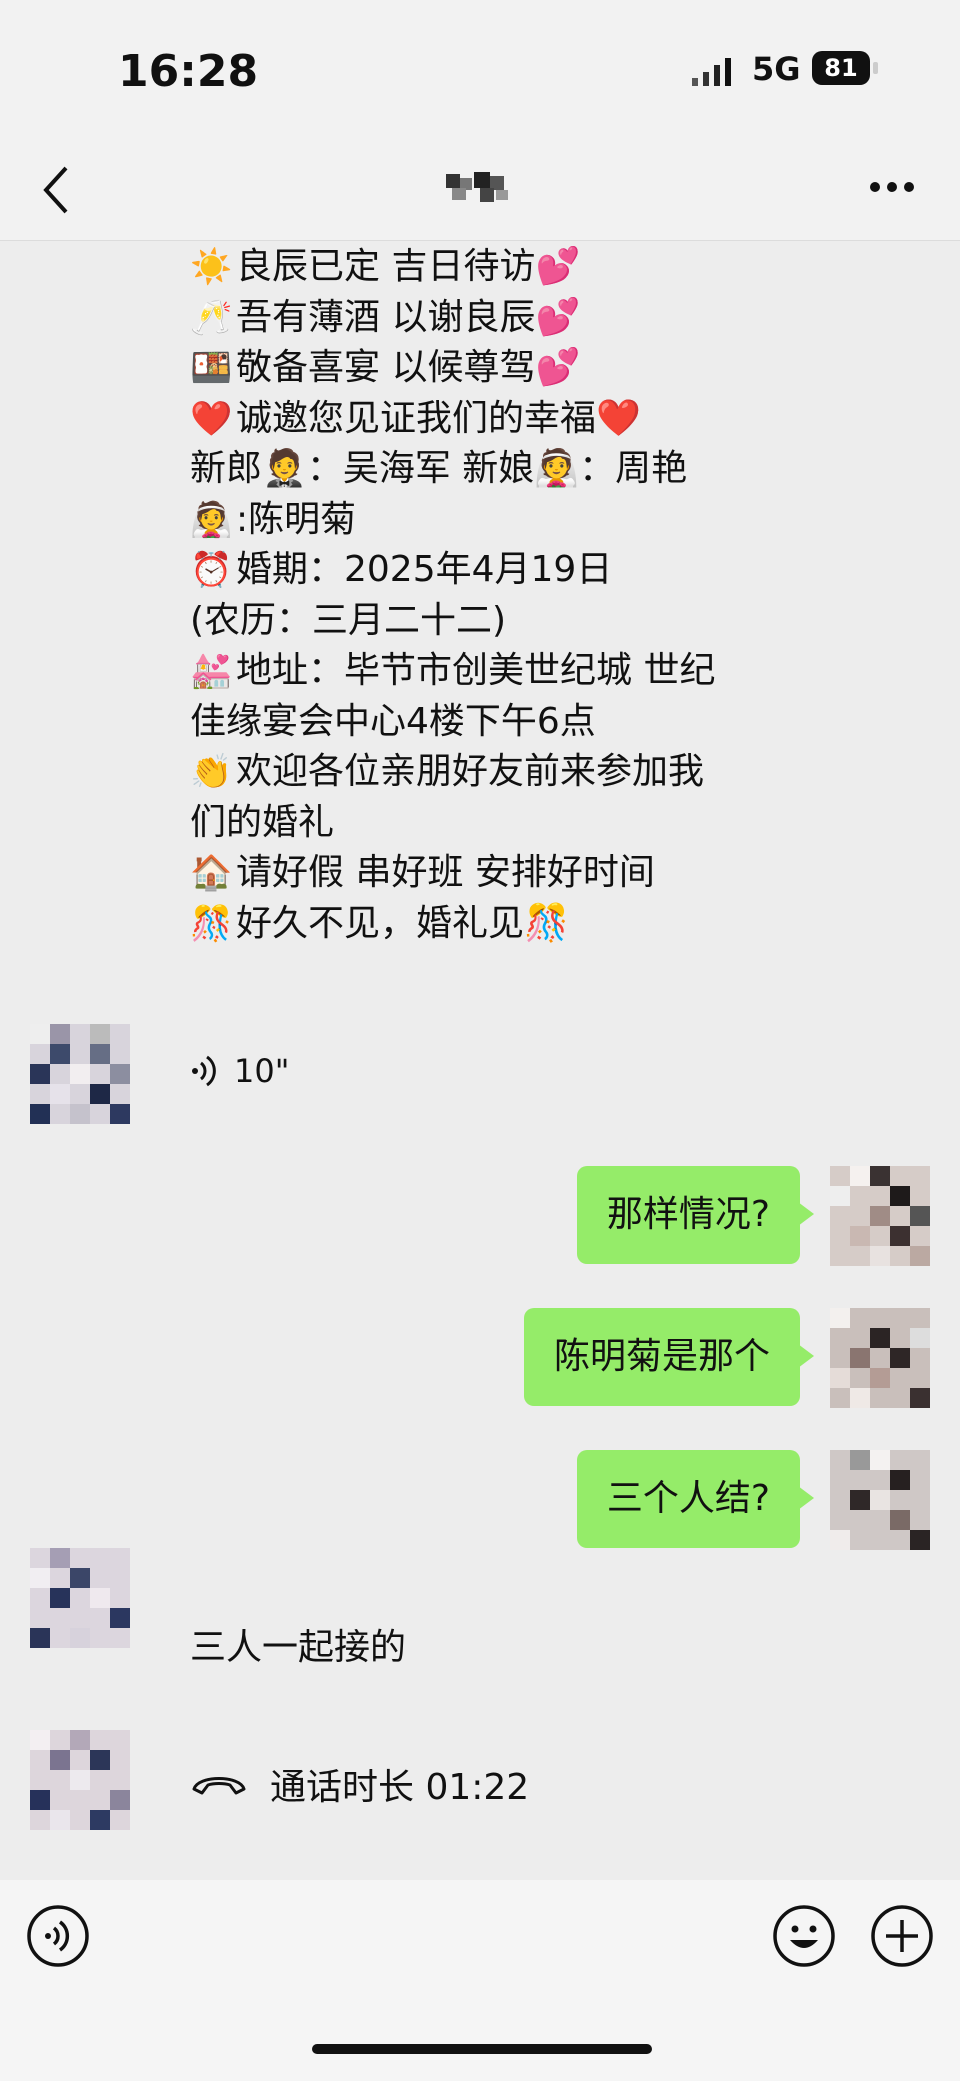 Image resolution: width=960 pixels, height=2081 pixels. Describe the element at coordinates (262, 1071) in the screenshot. I see `voice-duration: 10"` at that location.